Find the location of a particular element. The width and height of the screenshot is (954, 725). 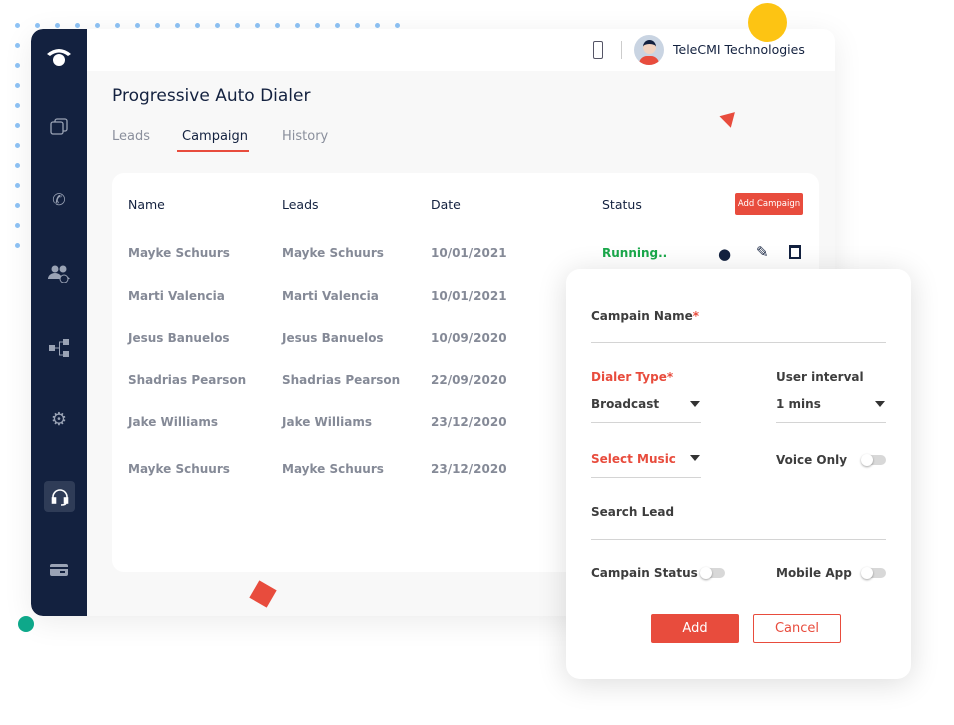

trash-icon is located at coordinates (795, 252).